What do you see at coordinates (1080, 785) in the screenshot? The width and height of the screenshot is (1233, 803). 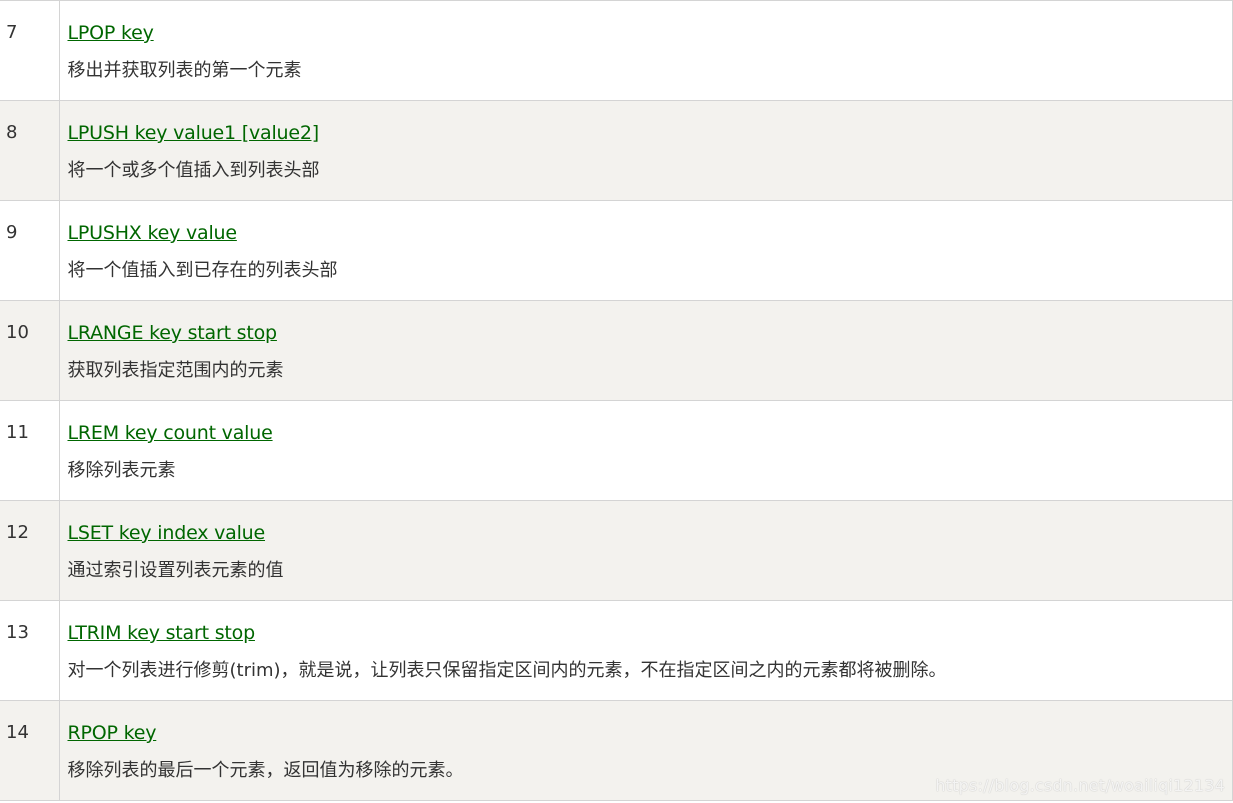 I see `watermark: https://blog.csdn.net/woailiqi12134` at bounding box center [1080, 785].